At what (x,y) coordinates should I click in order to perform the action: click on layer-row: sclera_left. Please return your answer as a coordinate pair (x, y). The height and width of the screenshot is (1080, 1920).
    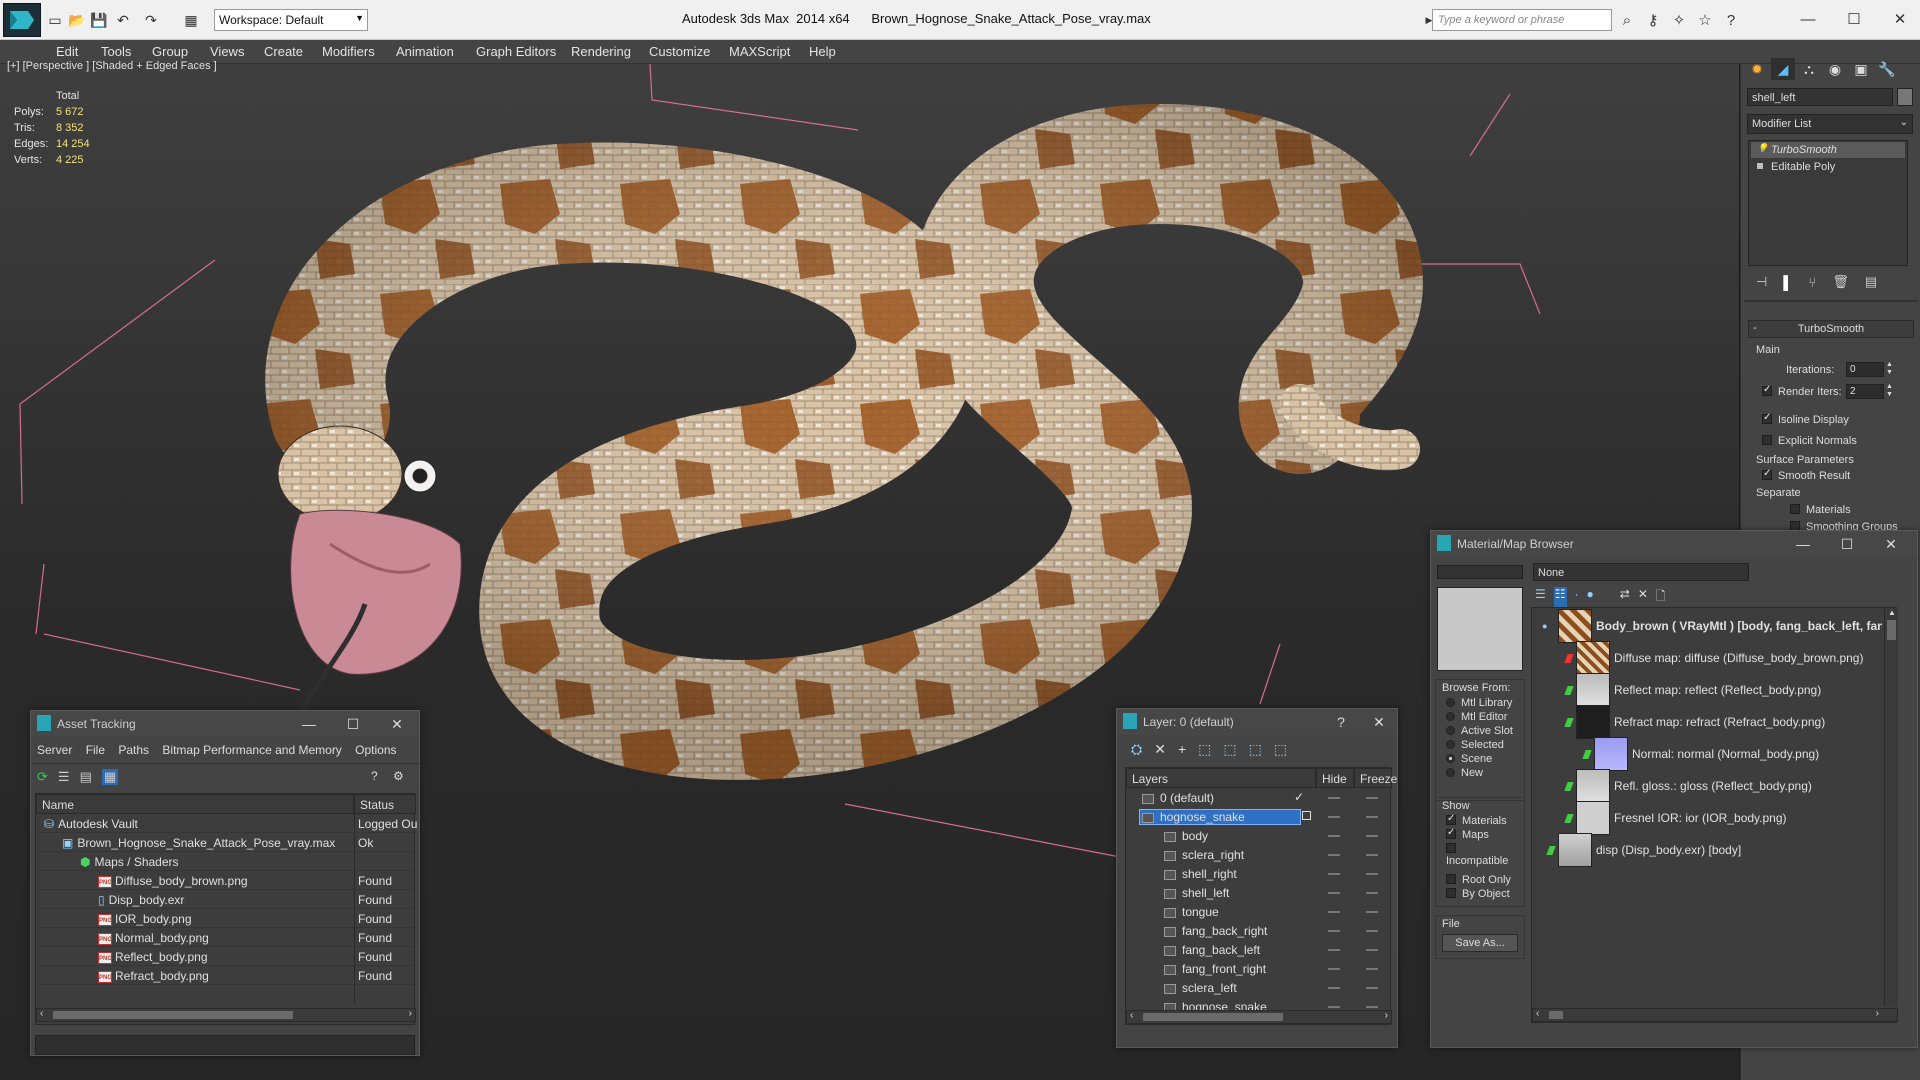
    Looking at the image, I should click on (1259, 987).